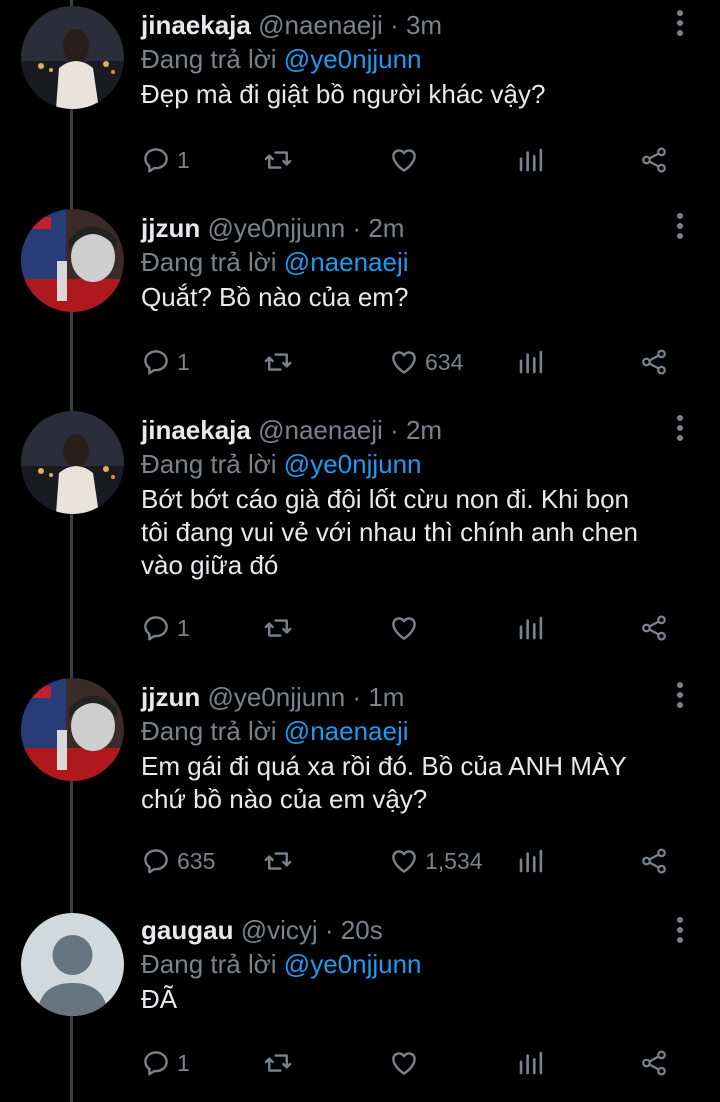 The image size is (720, 1102). What do you see at coordinates (275, 297) in the screenshot?
I see `tweet-text: Quắt? Bồ nào của em?` at bounding box center [275, 297].